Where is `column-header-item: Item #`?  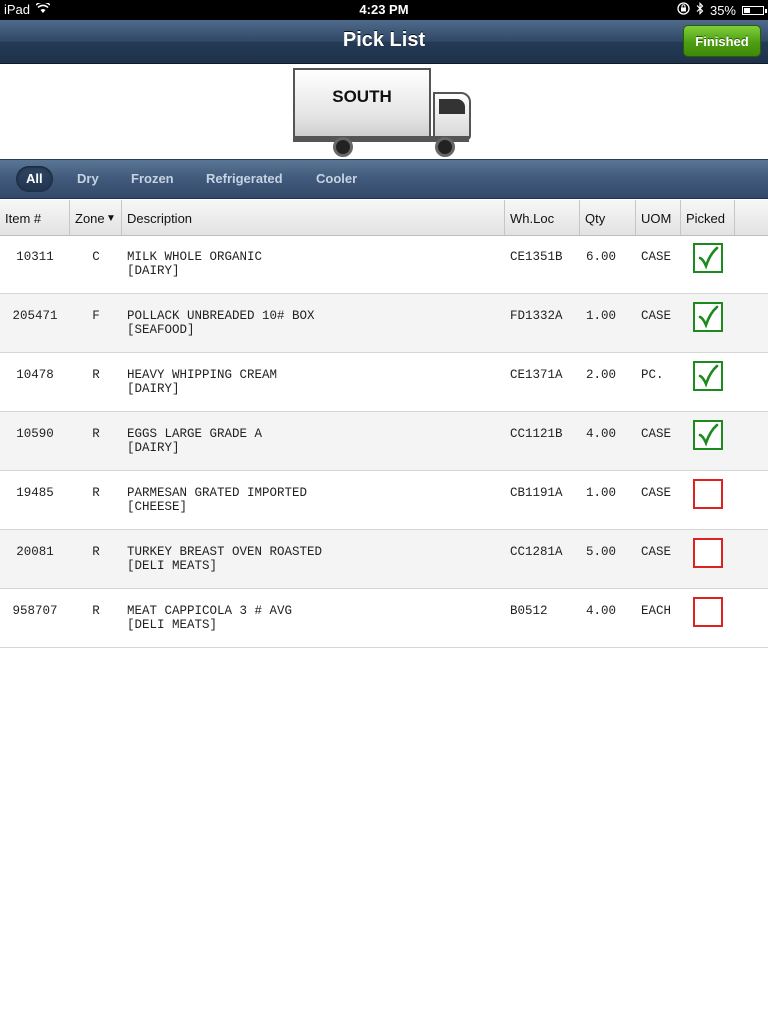 column-header-item: Item # is located at coordinates (35, 217).